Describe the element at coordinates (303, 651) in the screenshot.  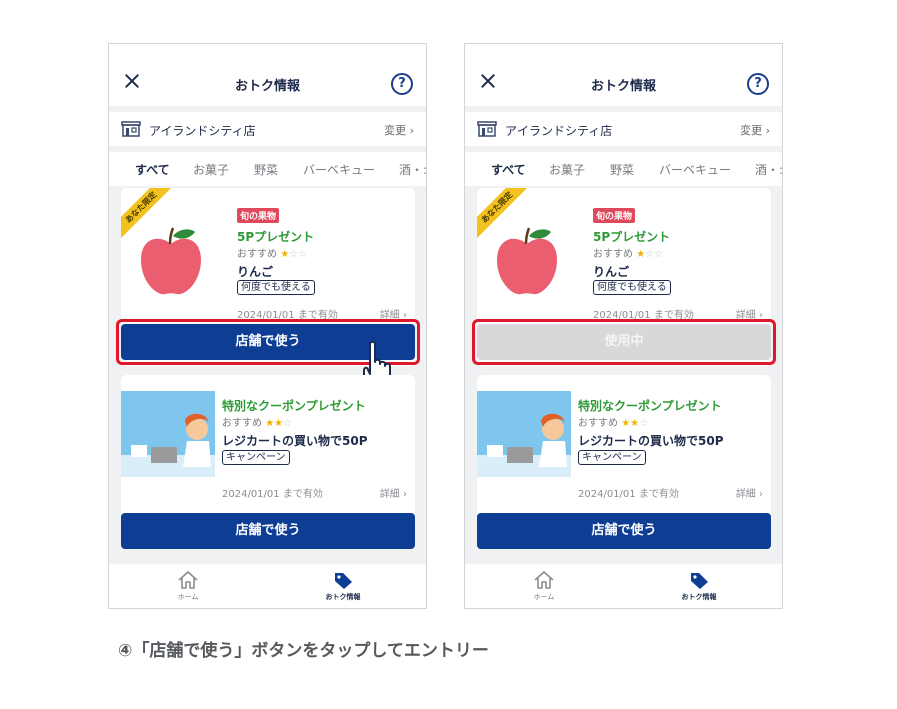
I see `step-caption: ④「店舗で使う」ボタンをタップしてエントリー` at that location.